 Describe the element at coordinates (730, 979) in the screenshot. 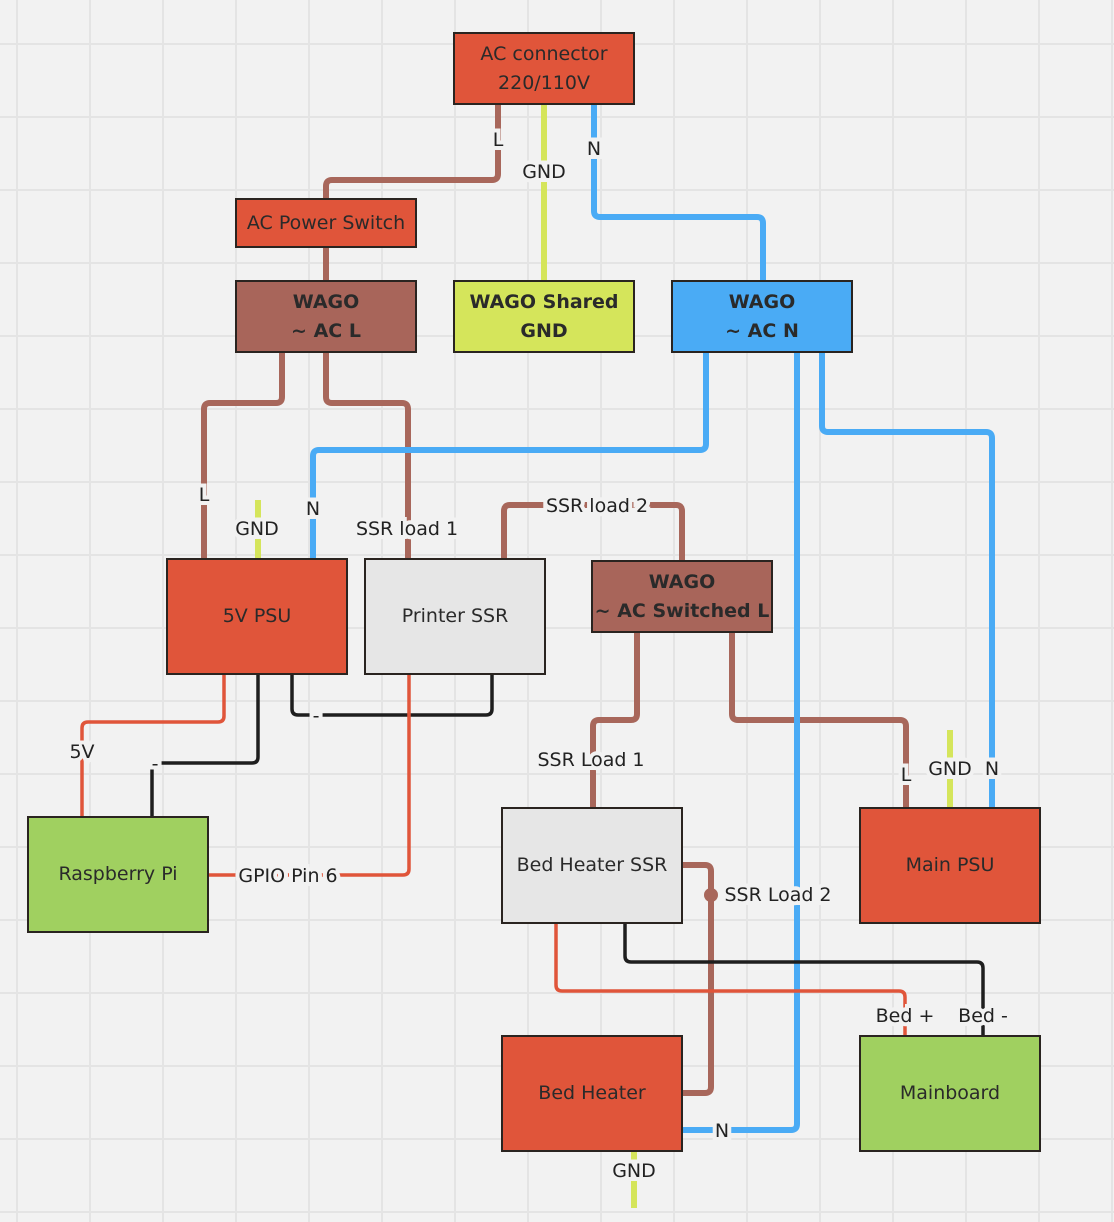

I see `wire-bed-plus` at that location.